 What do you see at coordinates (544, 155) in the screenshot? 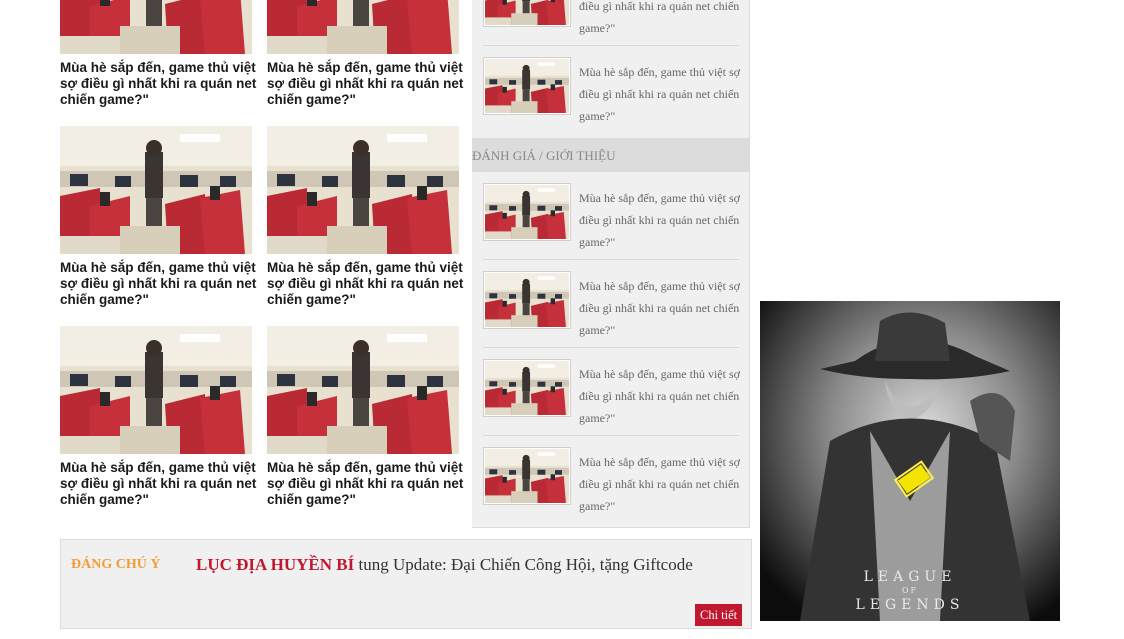
I see `section-heading-label: ĐÁNH GIÁ / GIỚI THIỆU` at bounding box center [544, 155].